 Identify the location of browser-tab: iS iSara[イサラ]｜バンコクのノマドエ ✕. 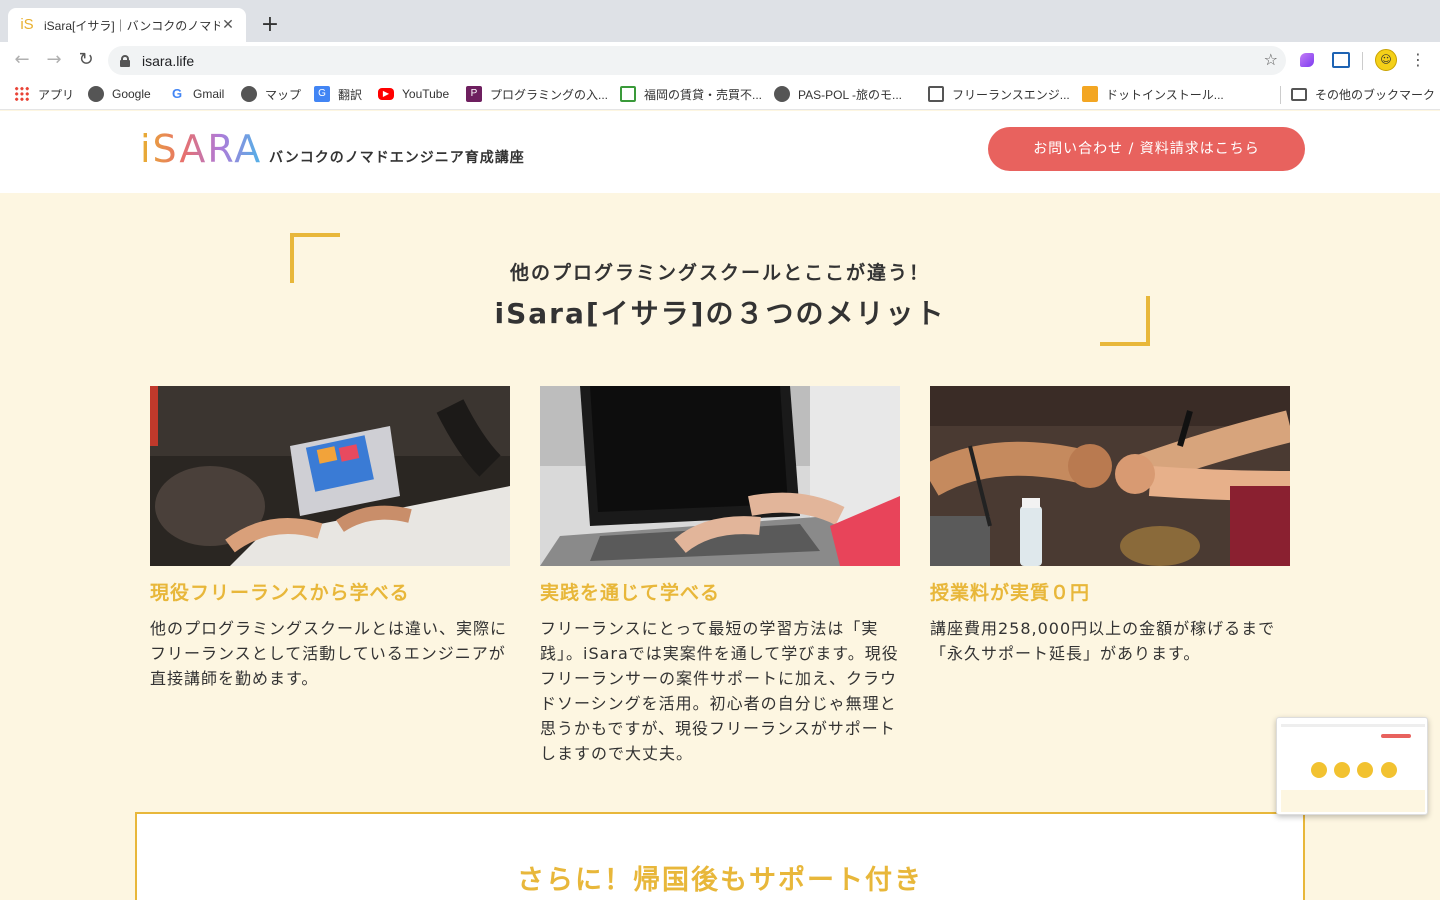
(127, 25).